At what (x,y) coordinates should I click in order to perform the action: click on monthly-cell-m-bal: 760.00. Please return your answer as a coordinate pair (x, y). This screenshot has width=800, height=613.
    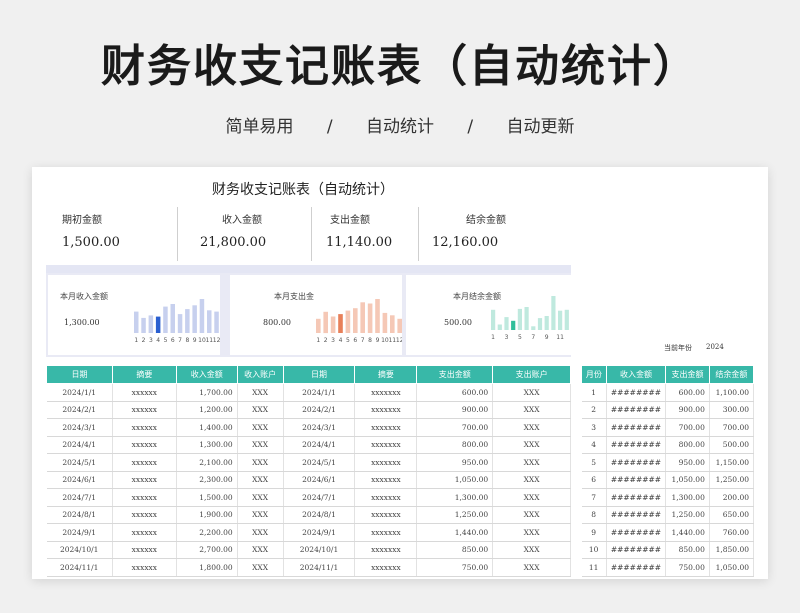
    Looking at the image, I should click on (732, 532).